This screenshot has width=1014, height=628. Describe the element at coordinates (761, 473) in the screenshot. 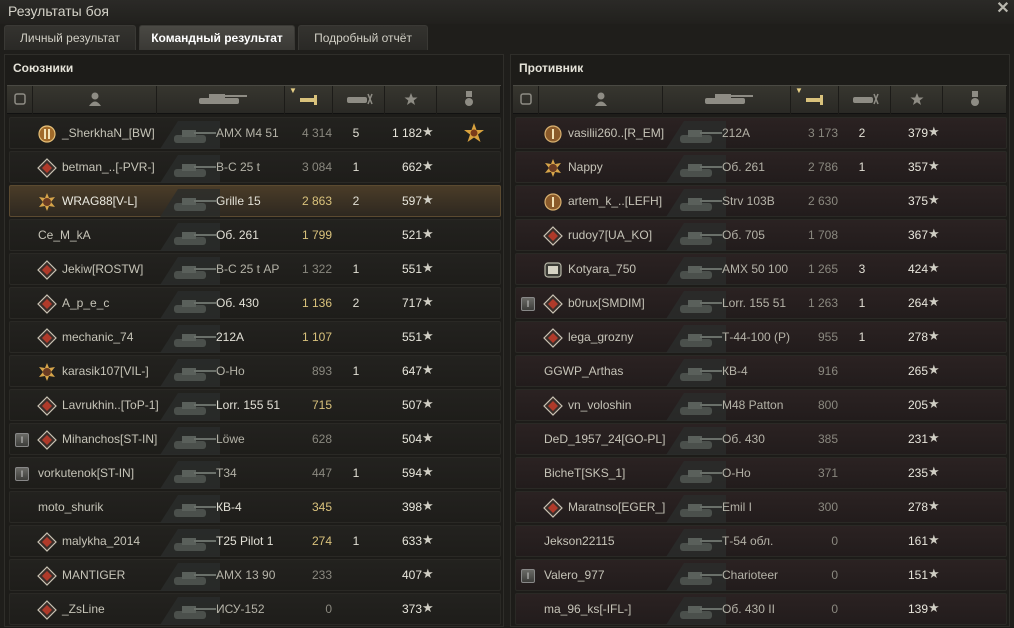

I see `player-row: BicheT[SKS_1] О-Но 371 235 ★` at that location.